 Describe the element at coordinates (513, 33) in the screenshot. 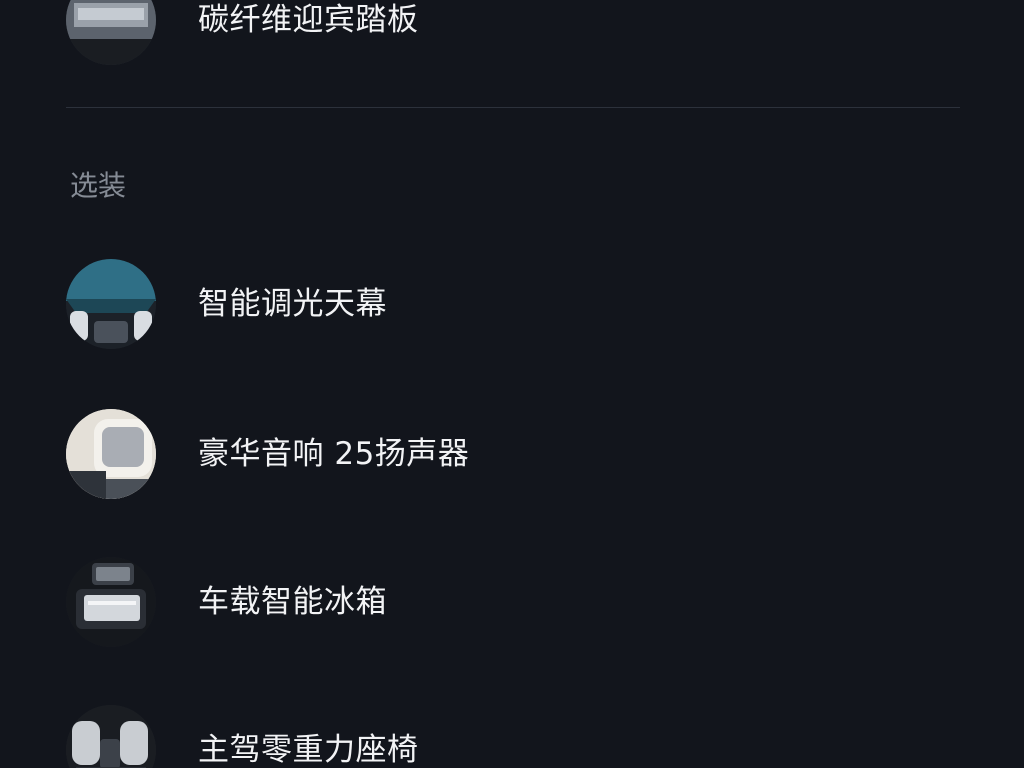

I see `list-item-carbon-sill-plate: 碳纤维迎宾踏板` at that location.